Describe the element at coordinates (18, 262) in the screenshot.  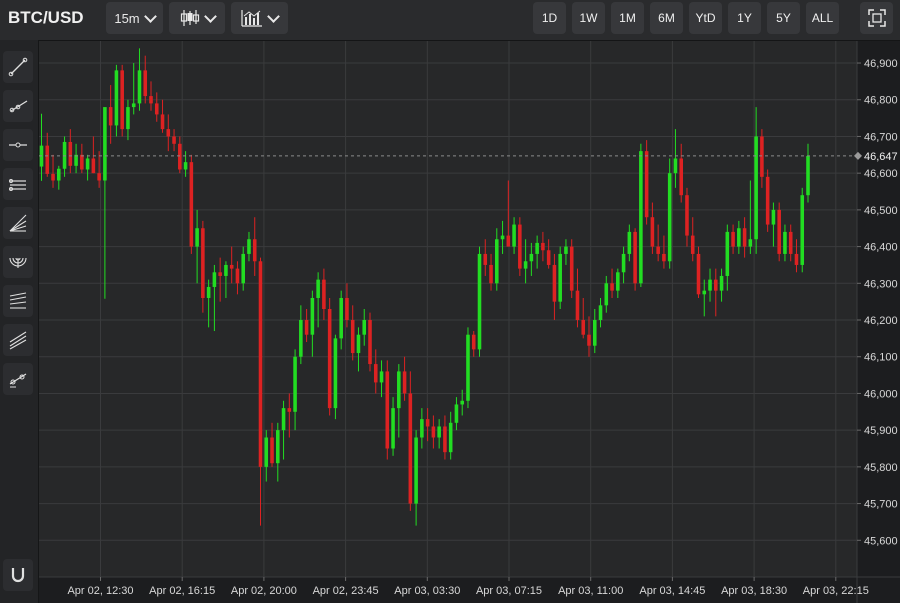
I see `fib-arcs-tool` at that location.